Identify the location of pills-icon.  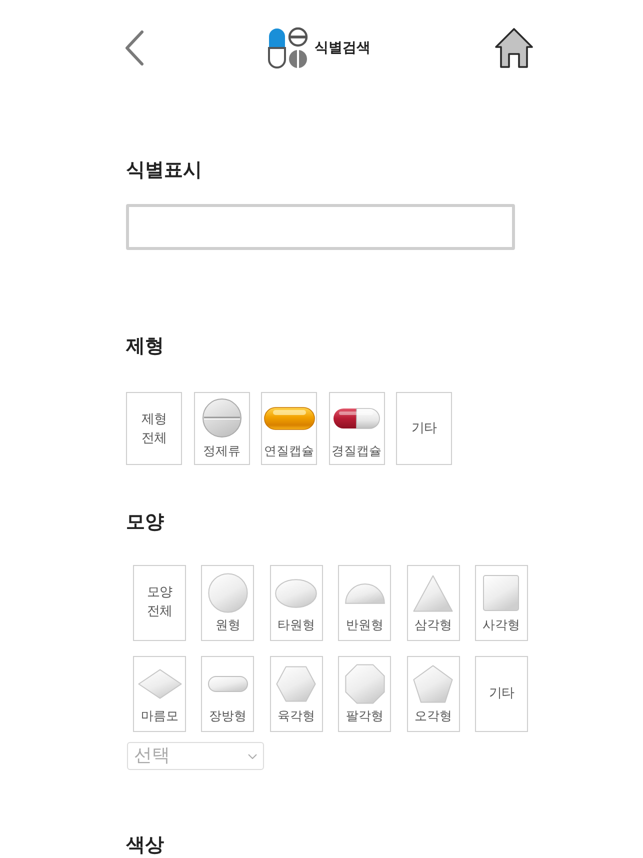
(288, 48).